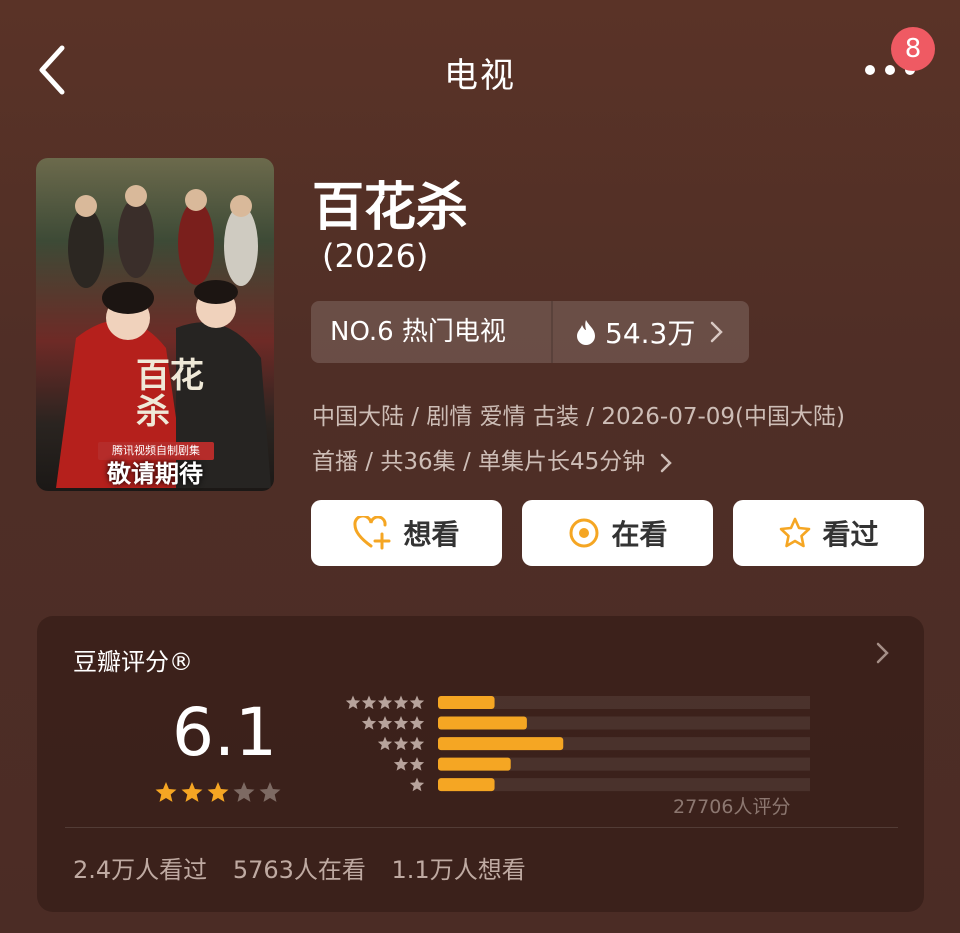 Image resolution: width=960 pixels, height=933 pixels. I want to click on rating-distribution, so click(577, 743).